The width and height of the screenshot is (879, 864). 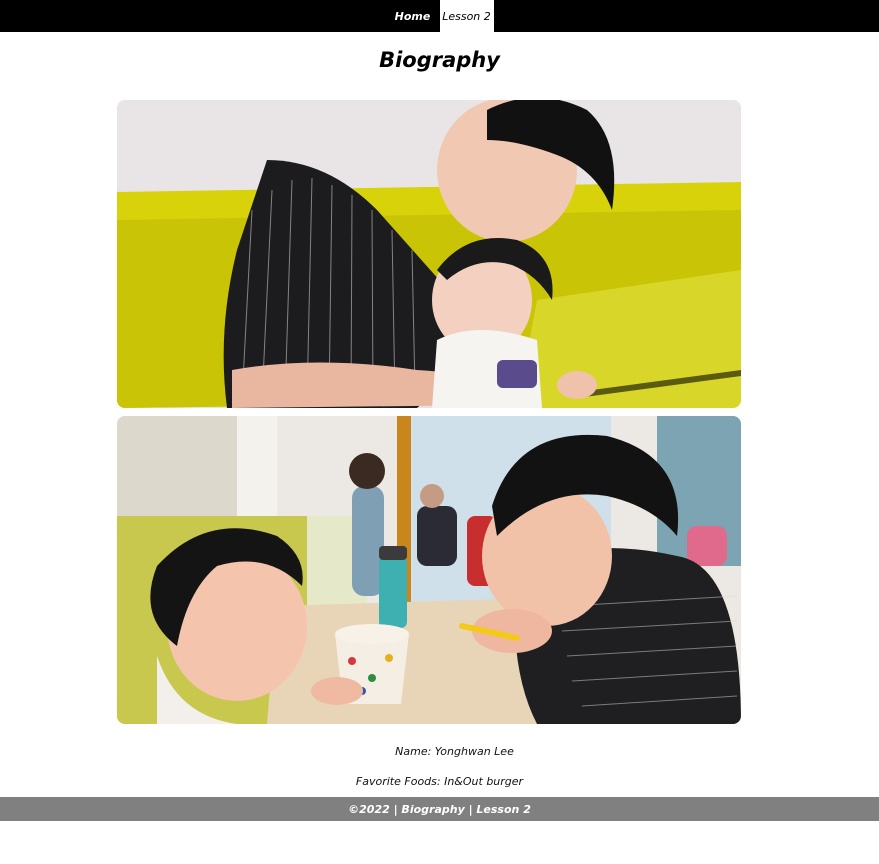 What do you see at coordinates (413, 16) in the screenshot?
I see `nav-home-link: Home` at bounding box center [413, 16].